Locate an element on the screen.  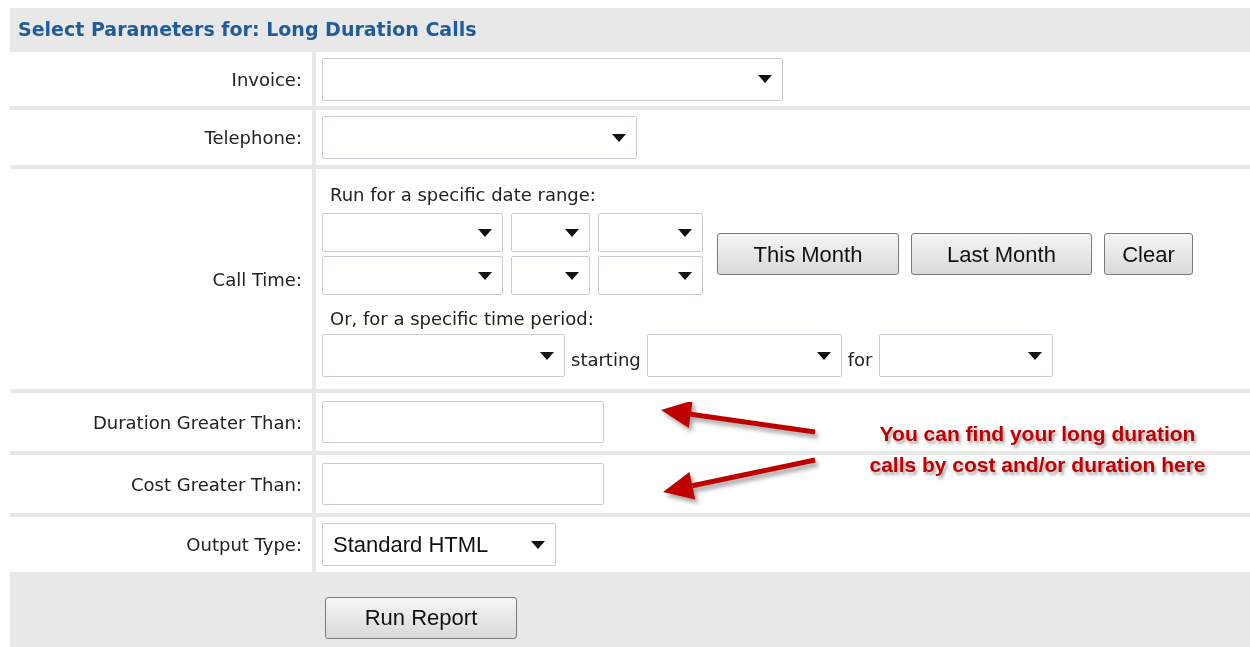
dropdown: Standard HTML is located at coordinates (439, 544).